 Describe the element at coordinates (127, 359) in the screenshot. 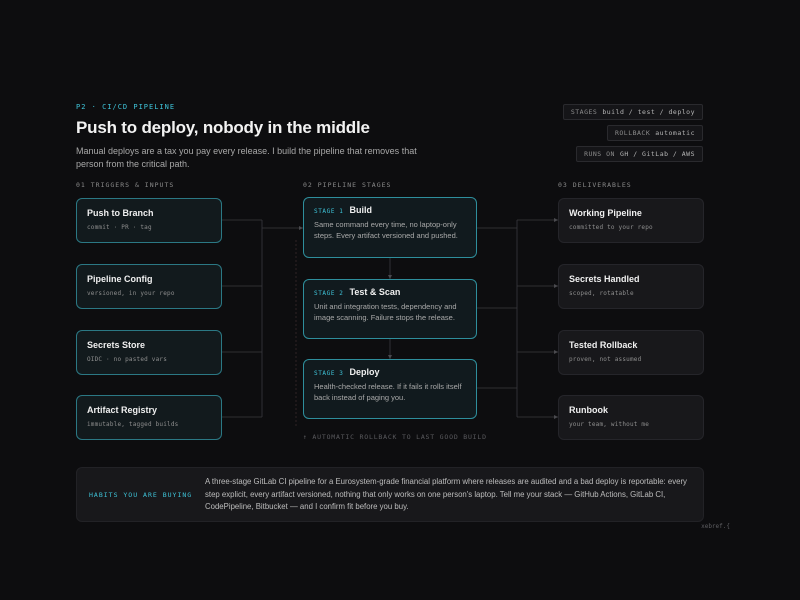

I see `card-subtitle: OIDC · no pasted vars` at that location.